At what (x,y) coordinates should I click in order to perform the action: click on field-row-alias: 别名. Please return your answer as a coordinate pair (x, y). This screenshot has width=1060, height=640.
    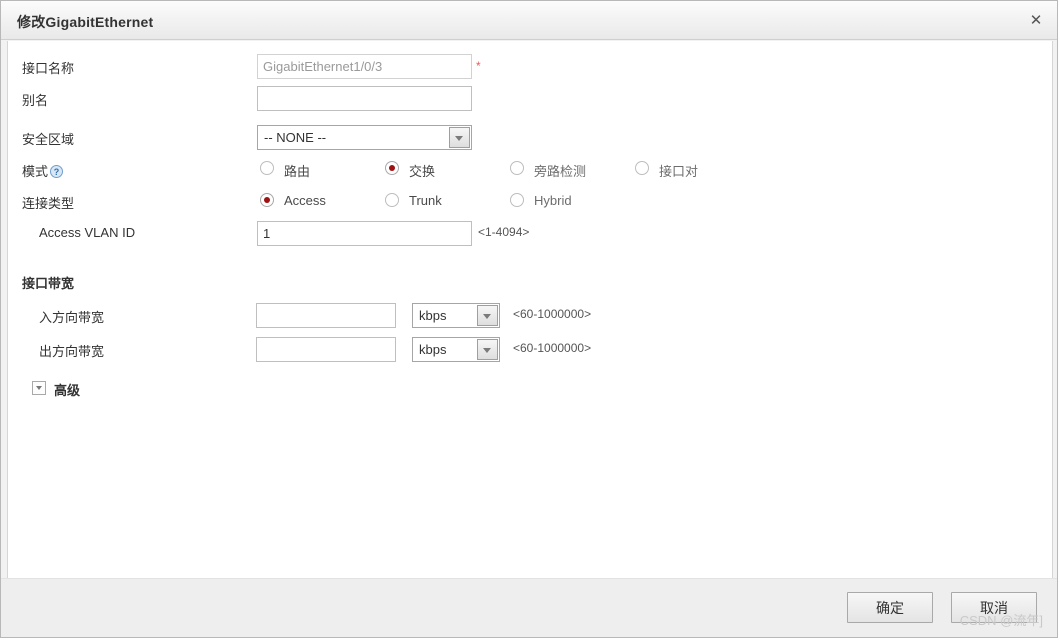
    Looking at the image, I should click on (530, 99).